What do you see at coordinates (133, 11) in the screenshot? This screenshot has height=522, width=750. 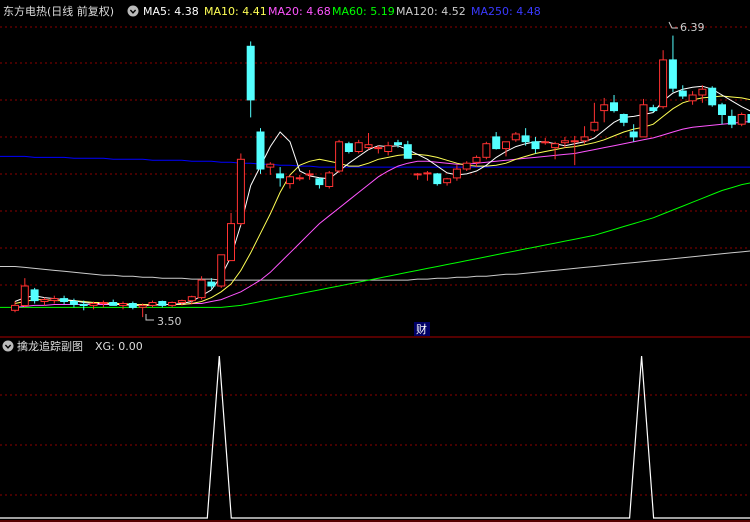 I see `main-menu-icon` at bounding box center [133, 11].